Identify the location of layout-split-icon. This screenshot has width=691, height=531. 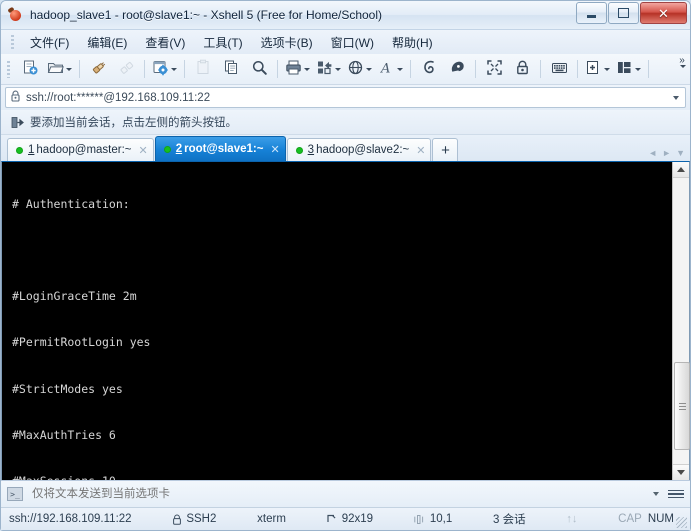
(624, 69).